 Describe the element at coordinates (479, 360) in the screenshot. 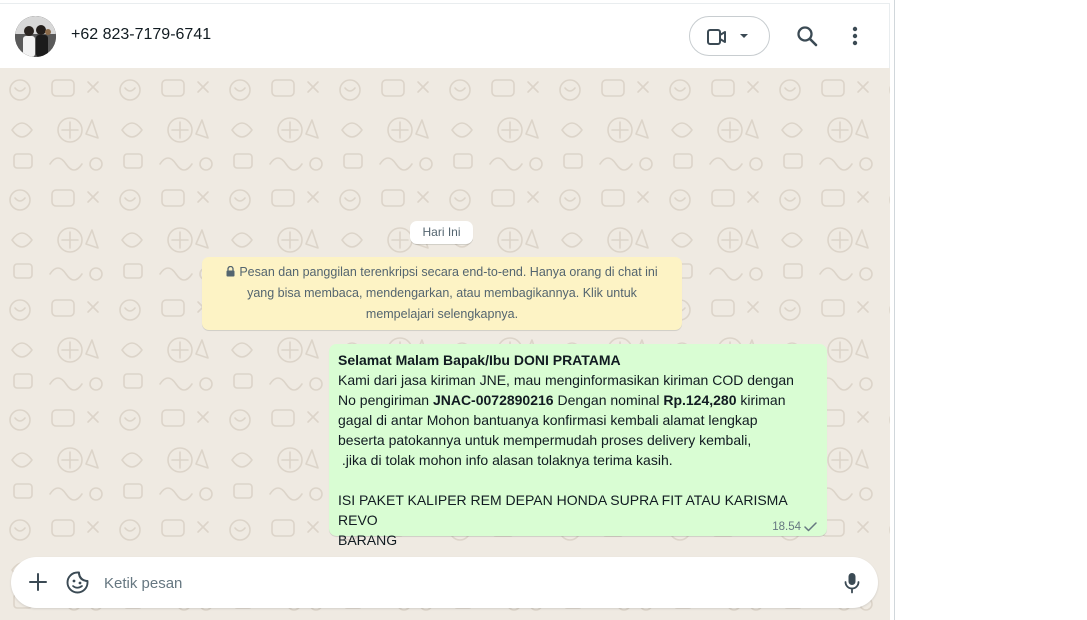

I see `message-greeting: Selamat Malam Bapak/Ibu DONI PRATAMA` at that location.